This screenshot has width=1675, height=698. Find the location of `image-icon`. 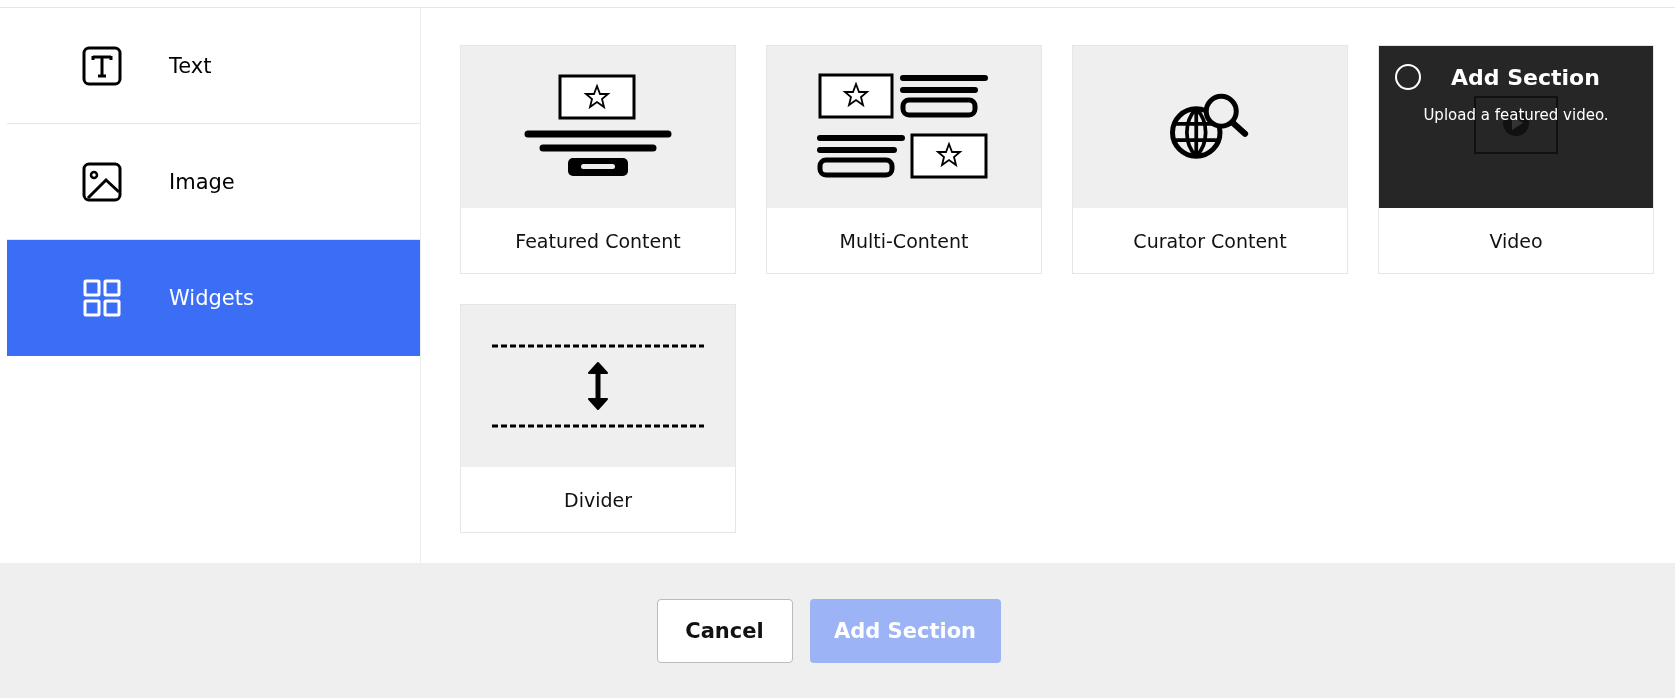

image-icon is located at coordinates (102, 181).